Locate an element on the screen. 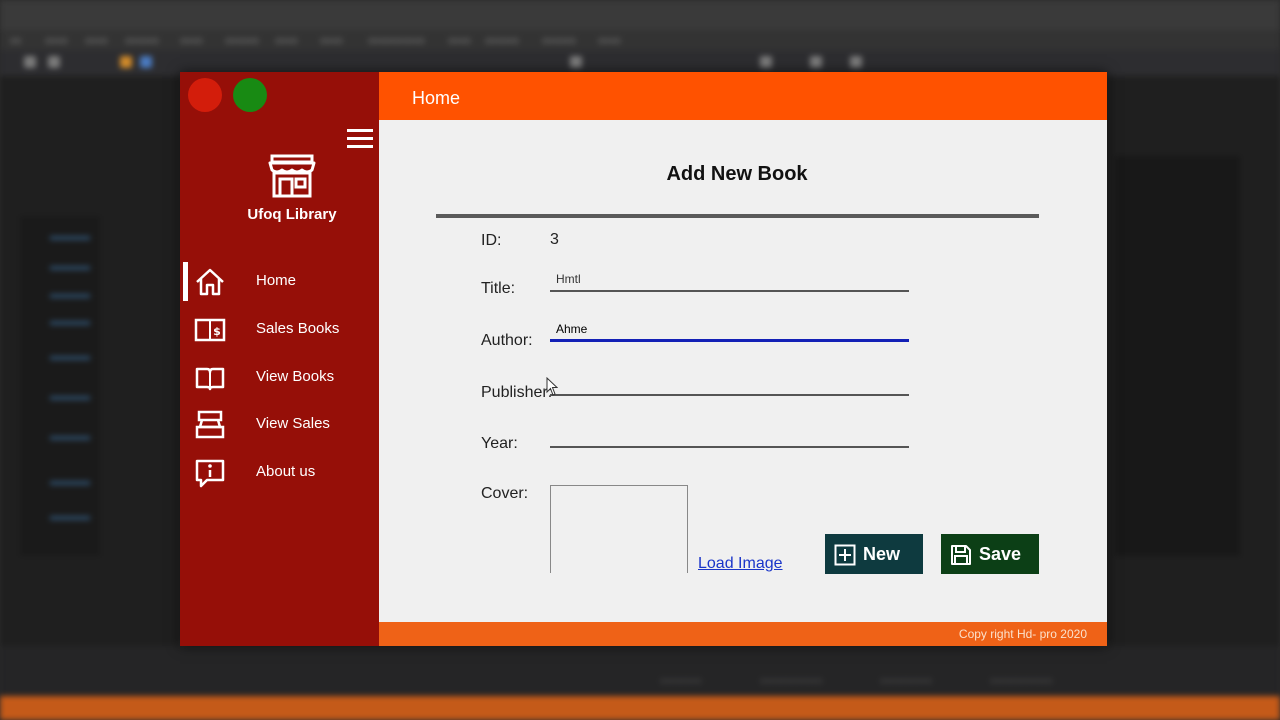 The height and width of the screenshot is (720, 1280). floppy-disk-icon is located at coordinates (961, 555).